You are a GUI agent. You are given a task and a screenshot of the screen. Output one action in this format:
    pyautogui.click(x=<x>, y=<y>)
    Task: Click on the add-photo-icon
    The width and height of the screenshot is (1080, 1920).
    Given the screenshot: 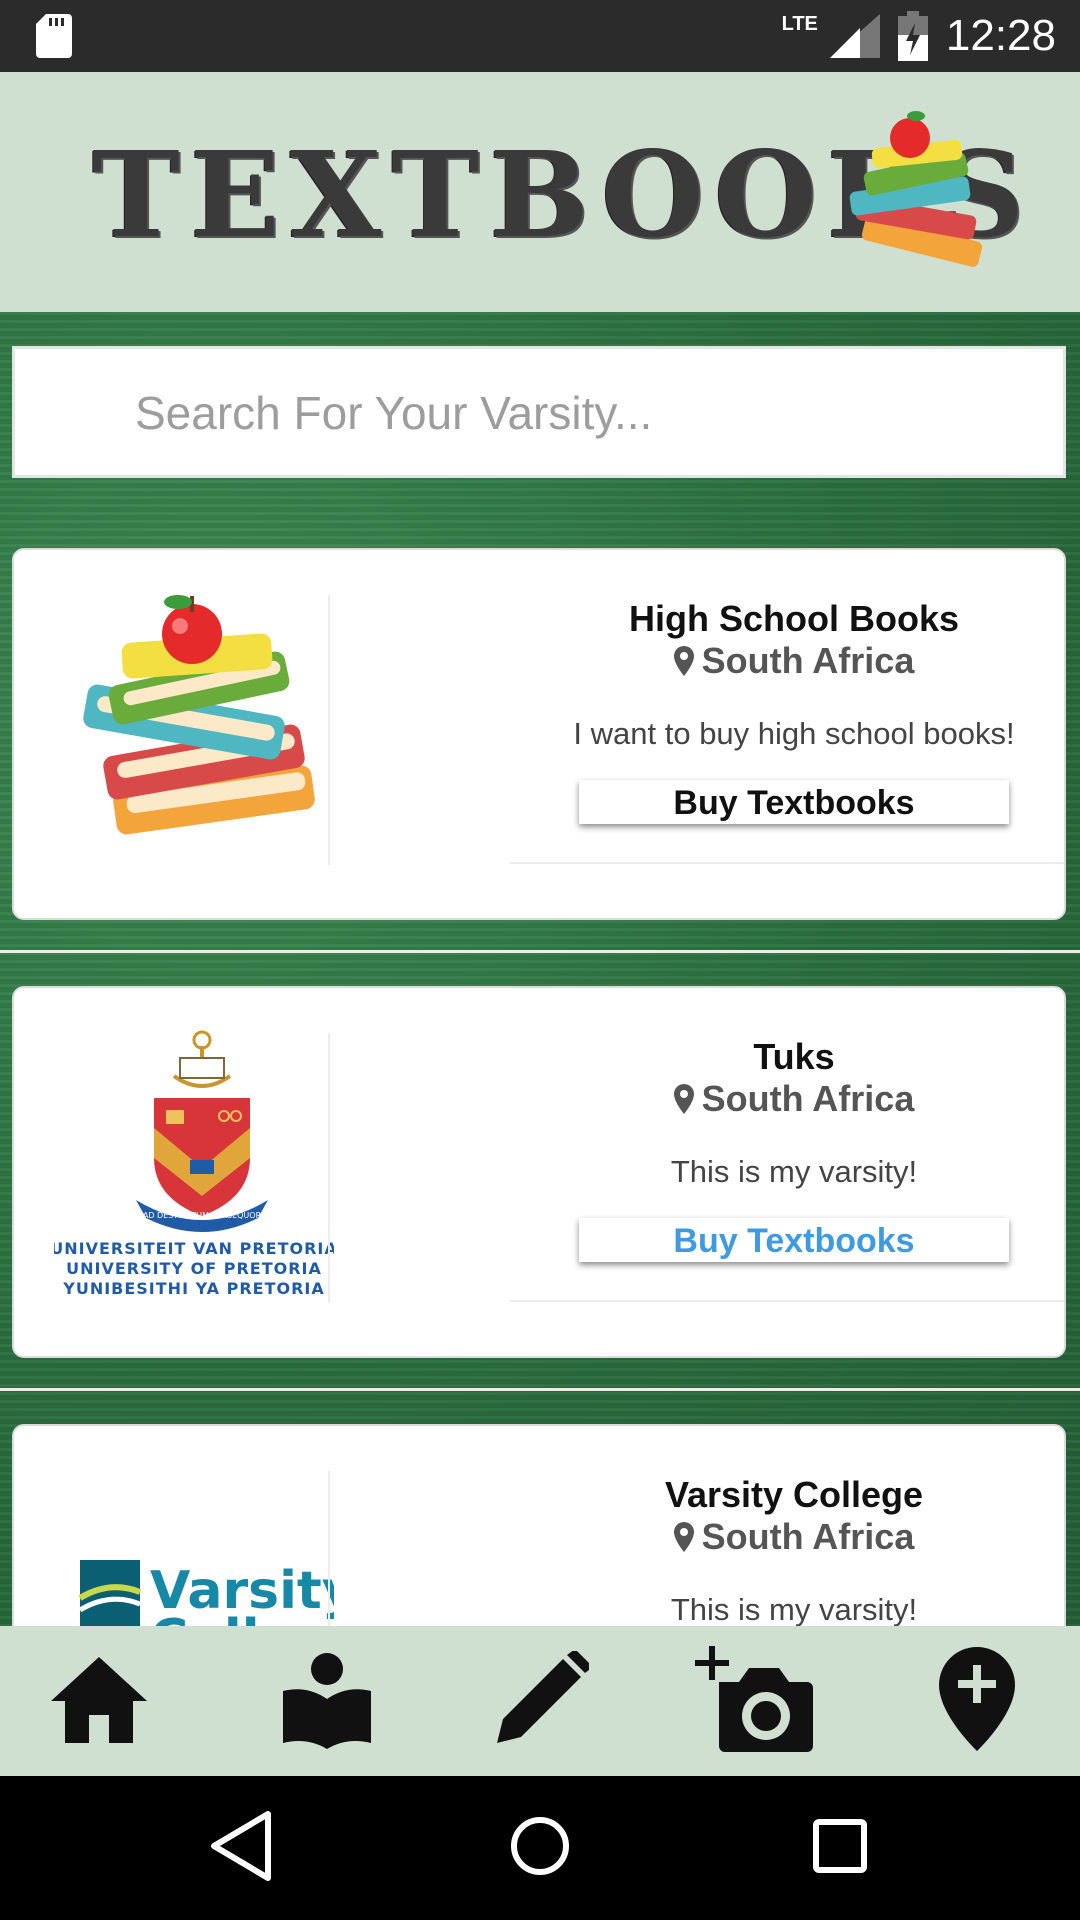 What is the action you would take?
    pyautogui.click(x=754, y=1699)
    